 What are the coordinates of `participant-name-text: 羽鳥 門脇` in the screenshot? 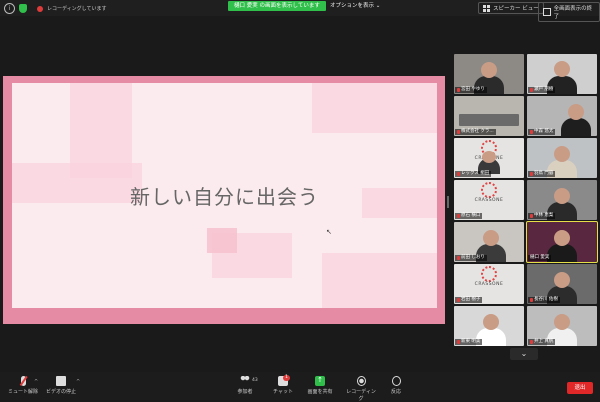 It's located at (544, 173).